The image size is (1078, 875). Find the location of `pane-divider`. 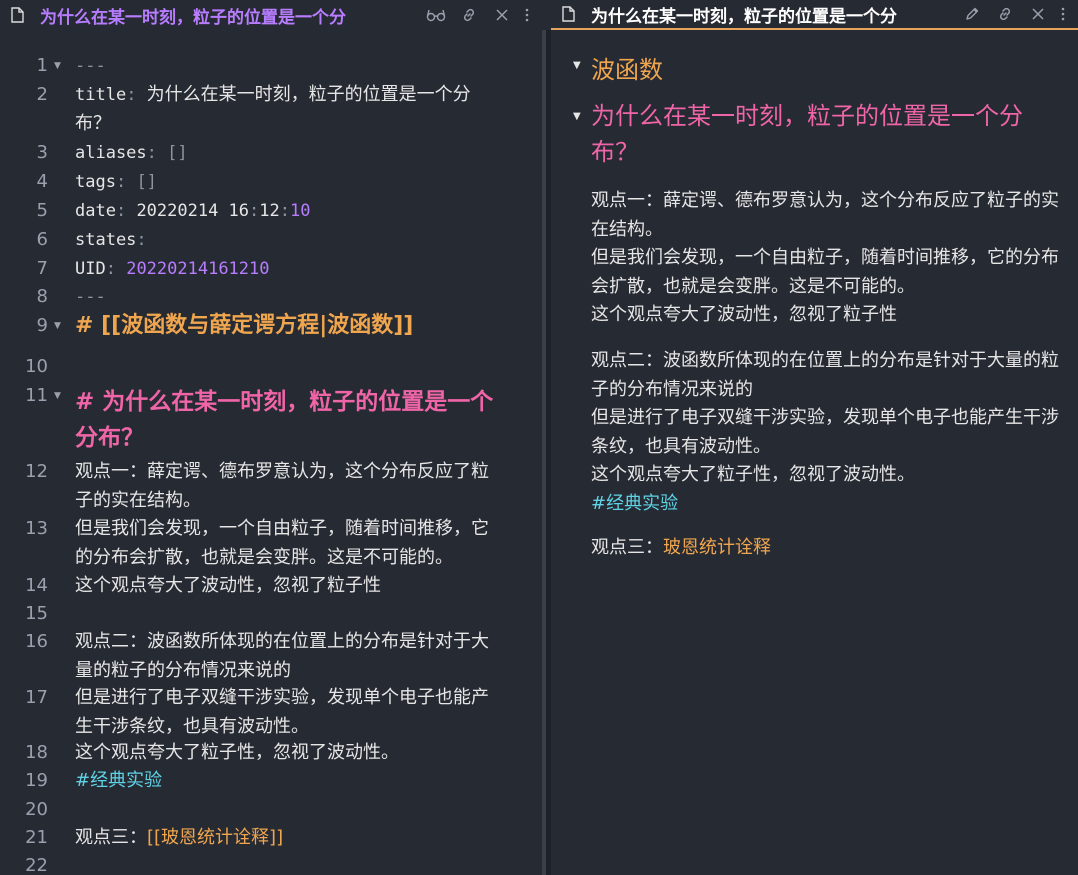

pane-divider is located at coordinates (546, 452).